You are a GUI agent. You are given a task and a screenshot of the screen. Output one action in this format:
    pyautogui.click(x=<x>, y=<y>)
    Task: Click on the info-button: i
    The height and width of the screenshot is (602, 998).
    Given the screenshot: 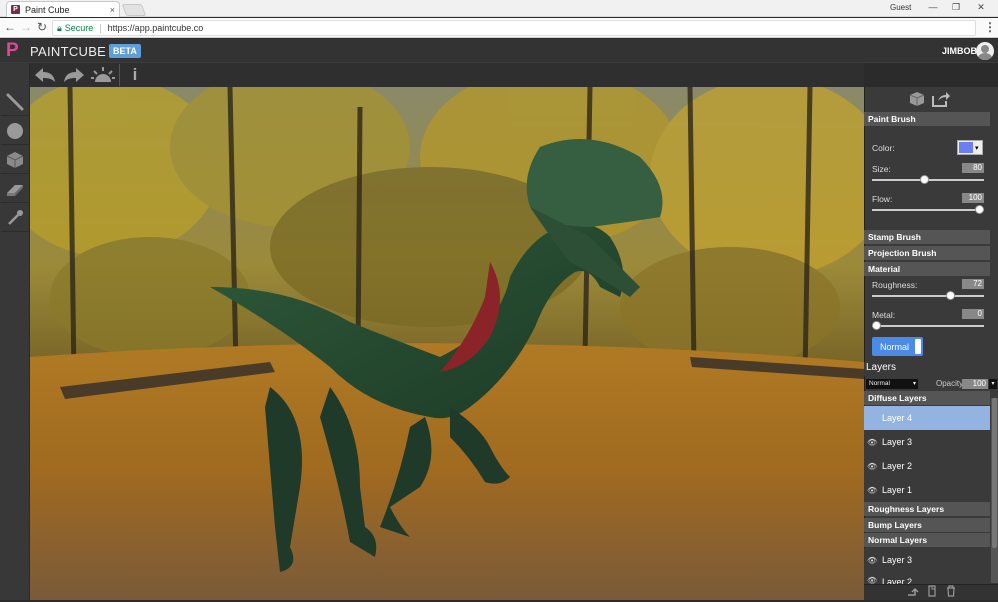 What is the action you would take?
    pyautogui.click(x=135, y=75)
    